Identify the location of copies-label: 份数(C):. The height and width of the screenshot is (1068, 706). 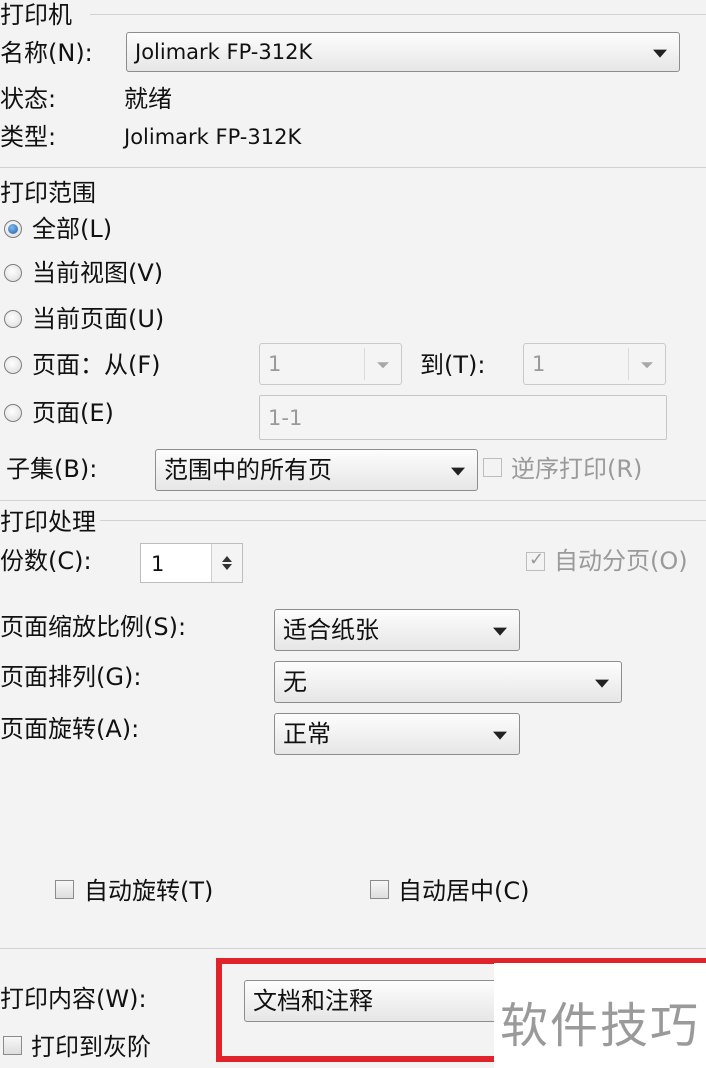
(46, 561).